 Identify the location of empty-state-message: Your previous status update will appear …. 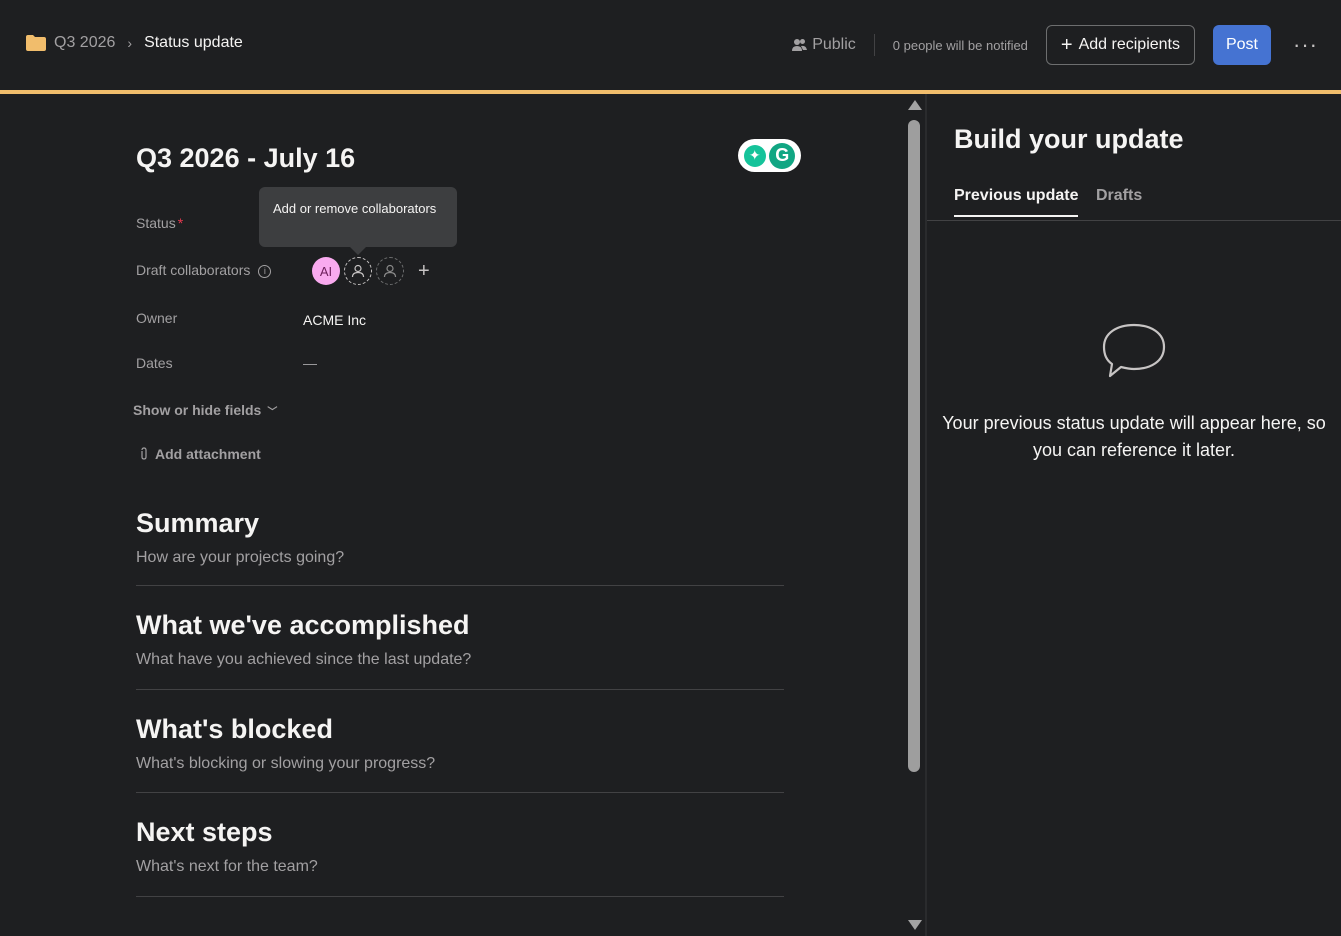
(1134, 436).